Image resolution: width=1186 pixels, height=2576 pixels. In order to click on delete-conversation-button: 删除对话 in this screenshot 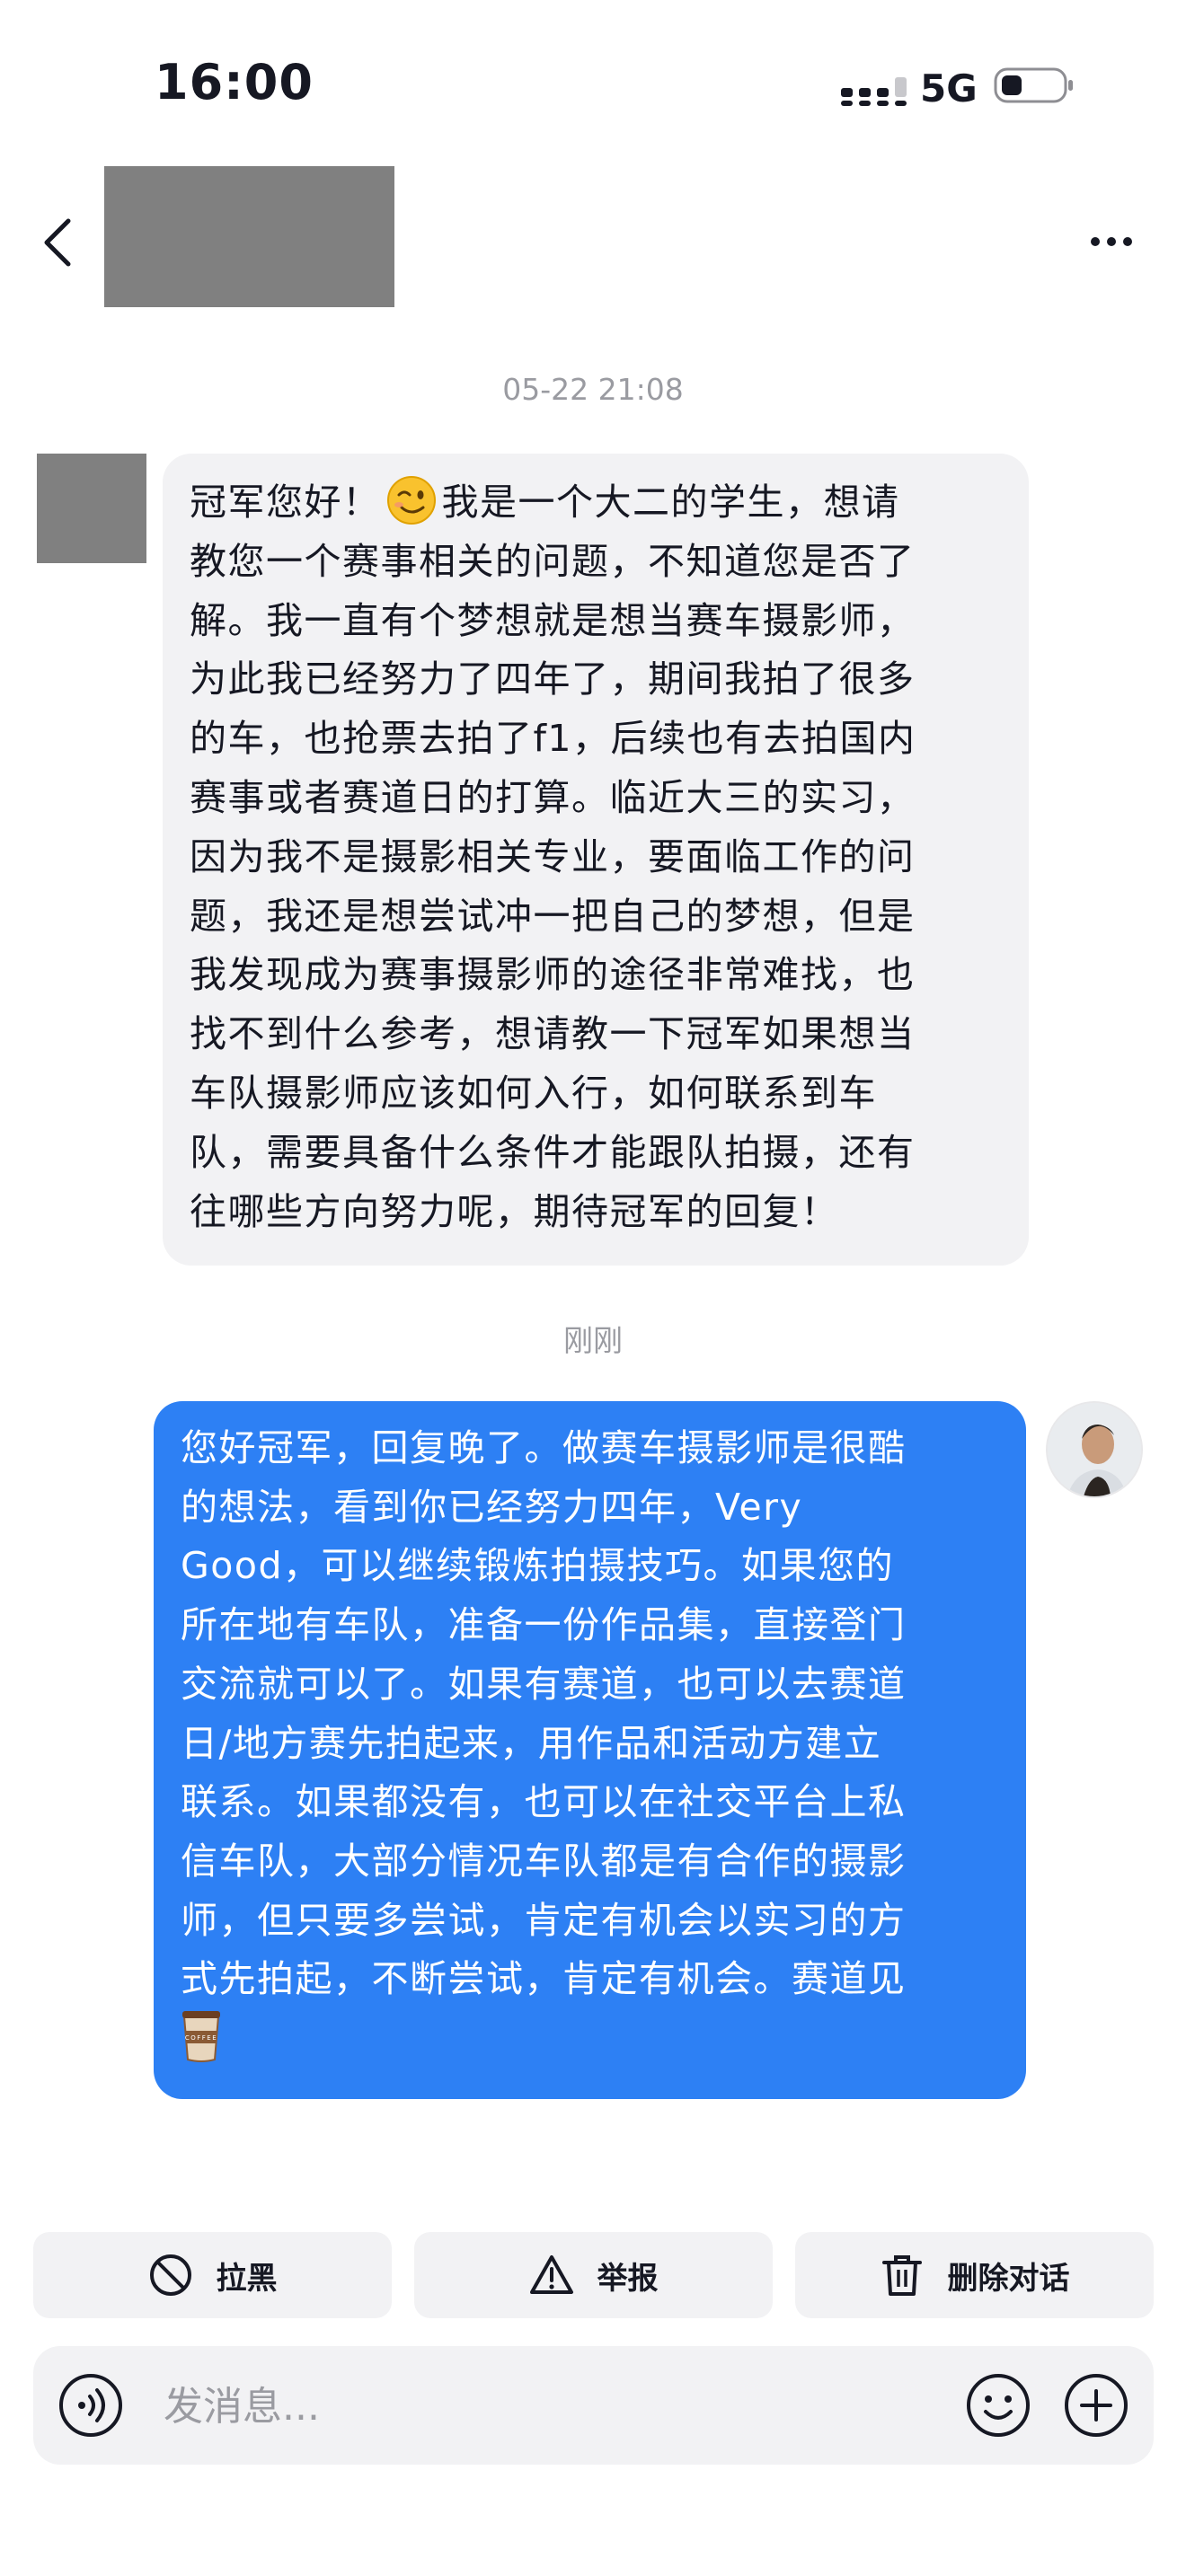, I will do `click(975, 2275)`.